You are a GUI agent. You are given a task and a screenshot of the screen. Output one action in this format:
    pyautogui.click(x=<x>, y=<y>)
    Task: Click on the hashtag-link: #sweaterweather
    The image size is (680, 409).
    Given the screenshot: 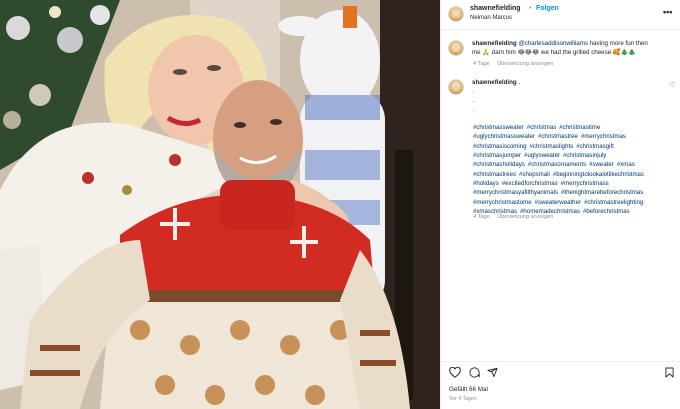 What is the action you would take?
    pyautogui.click(x=558, y=202)
    